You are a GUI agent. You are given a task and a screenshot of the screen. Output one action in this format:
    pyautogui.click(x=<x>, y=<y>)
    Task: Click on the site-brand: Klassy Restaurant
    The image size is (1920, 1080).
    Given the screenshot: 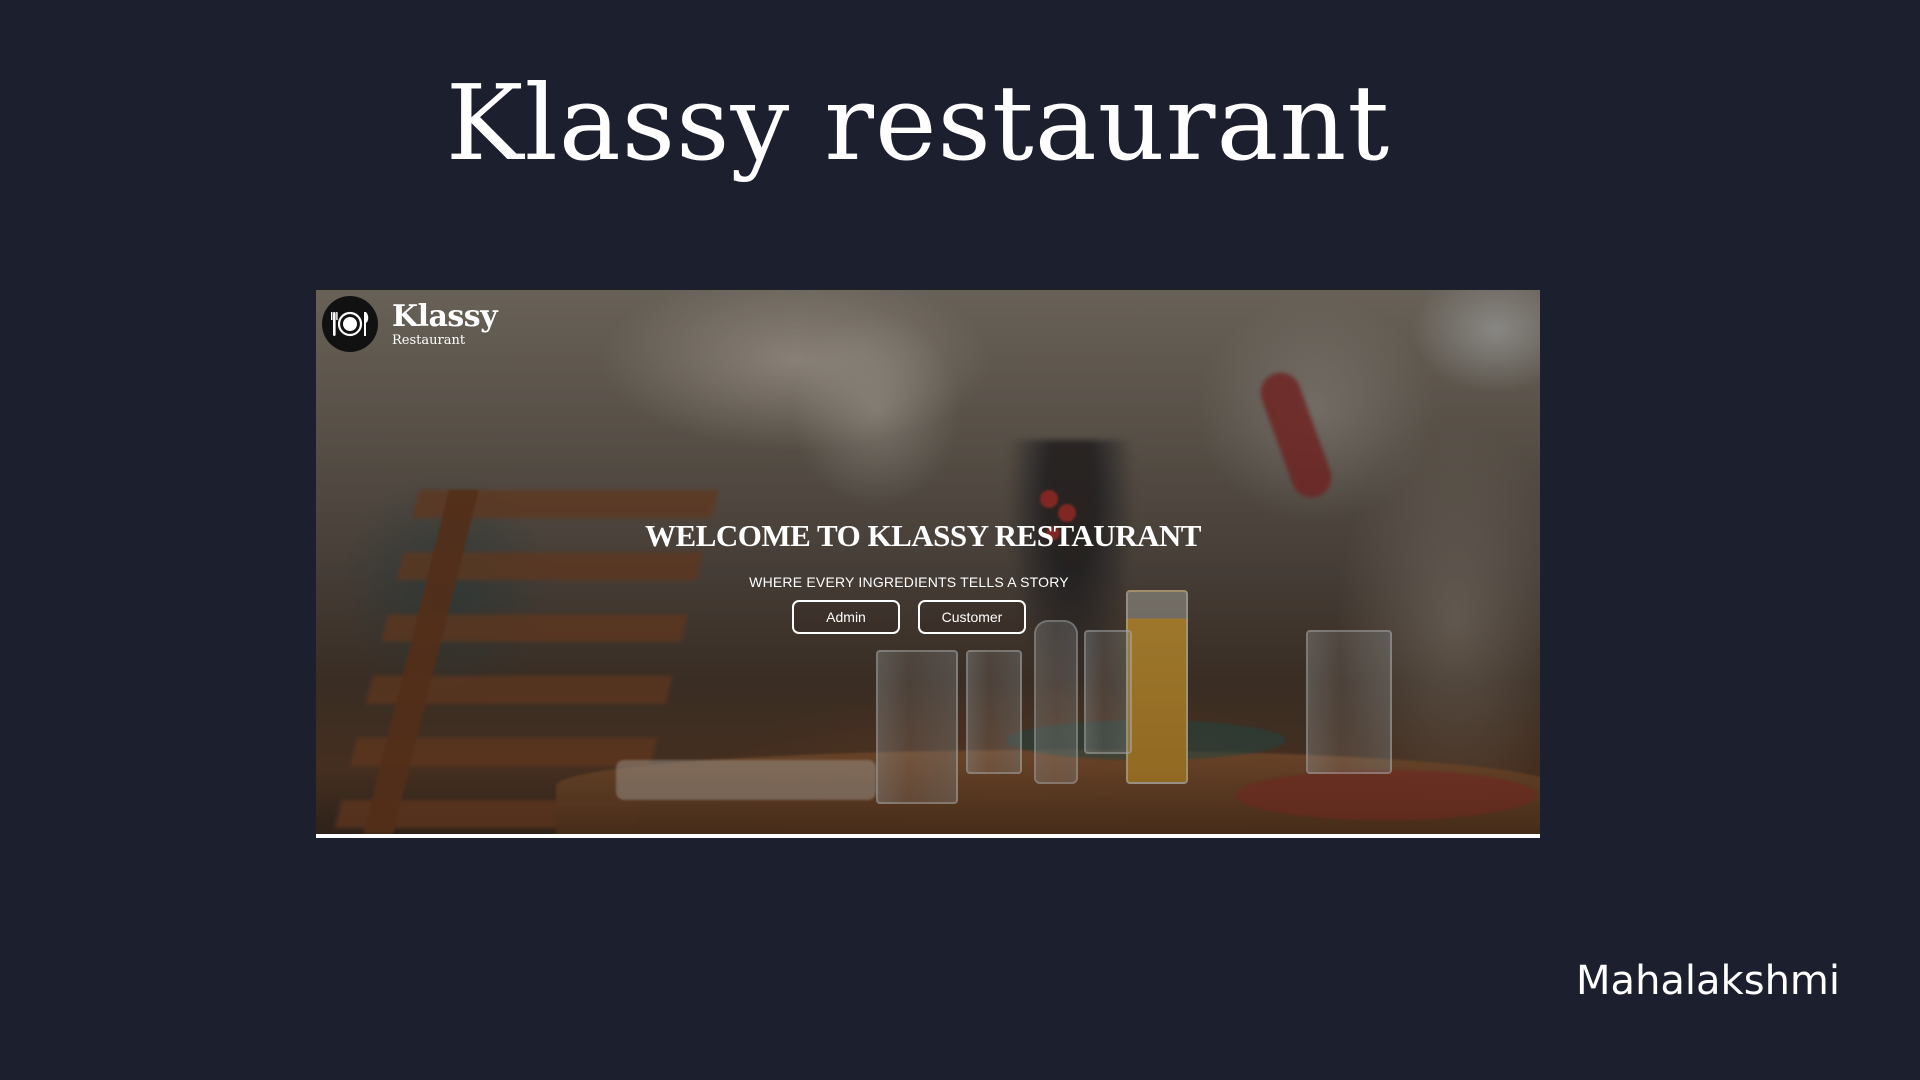 What is the action you would take?
    pyautogui.click(x=410, y=324)
    